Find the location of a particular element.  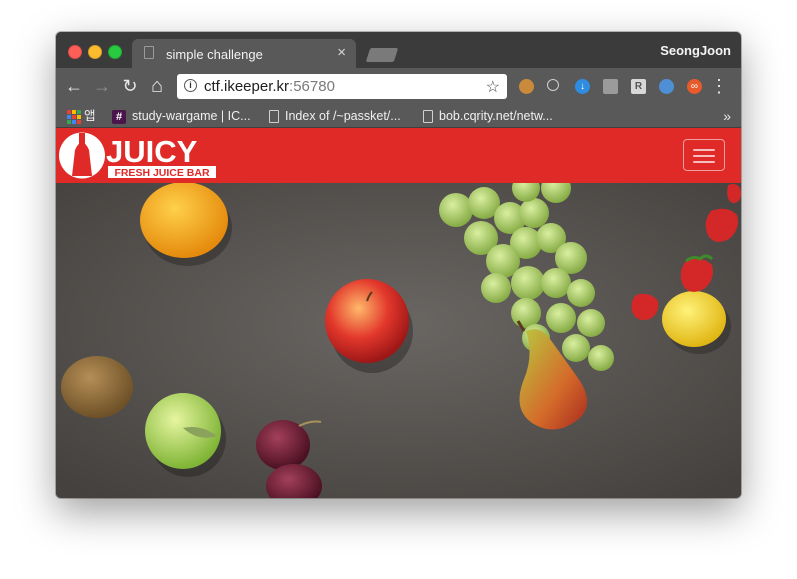

download-extension-icon: ↓ is located at coordinates (582, 86).